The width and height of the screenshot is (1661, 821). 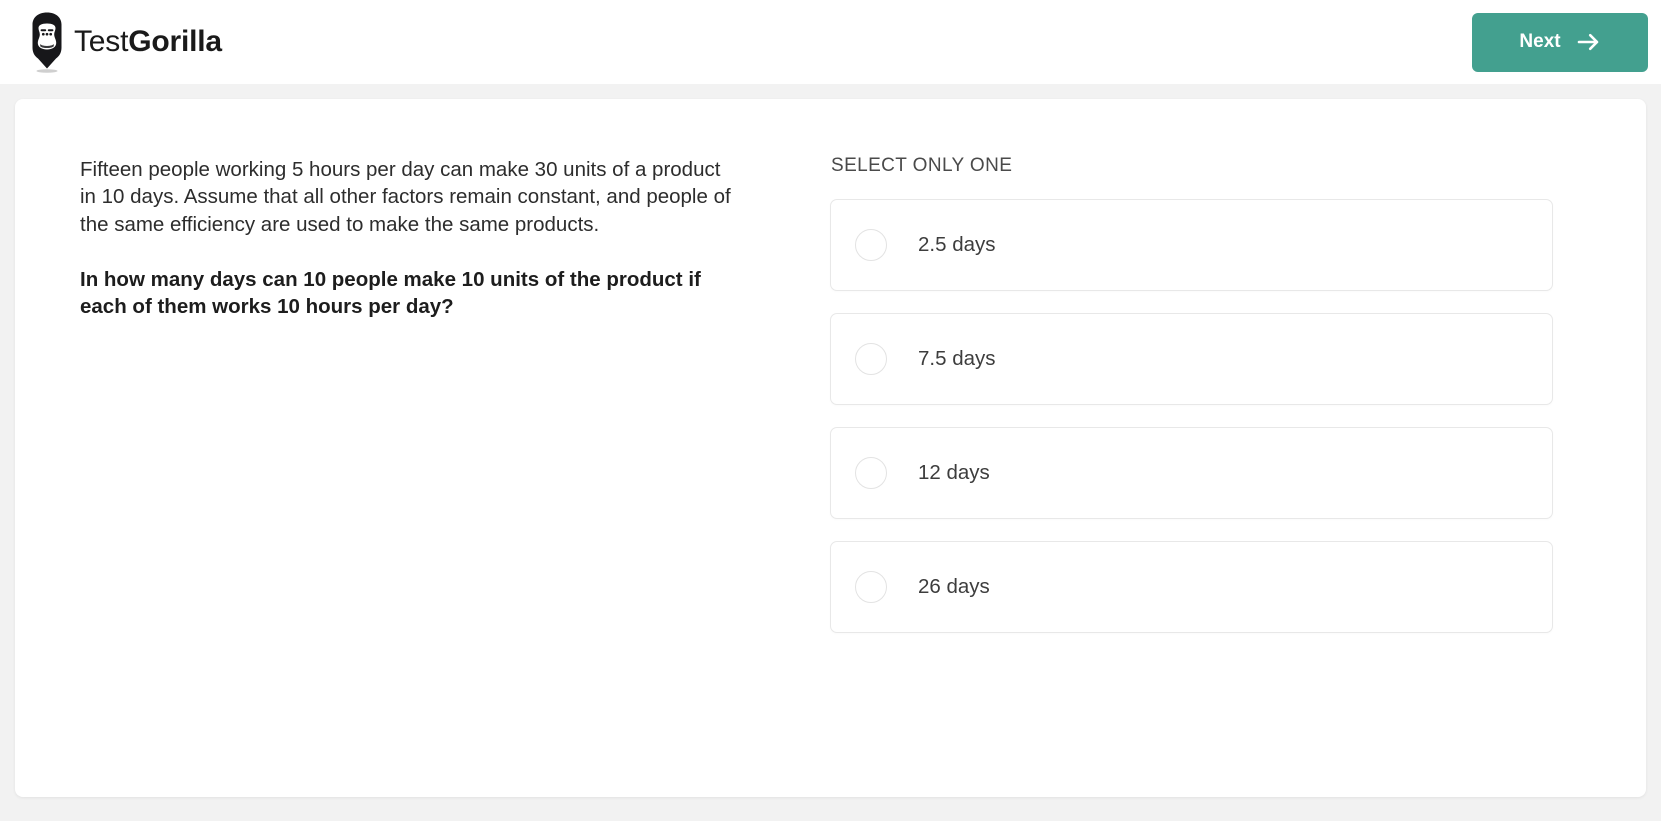 I want to click on answer-option-2: 7.5 days, so click(x=1191, y=359).